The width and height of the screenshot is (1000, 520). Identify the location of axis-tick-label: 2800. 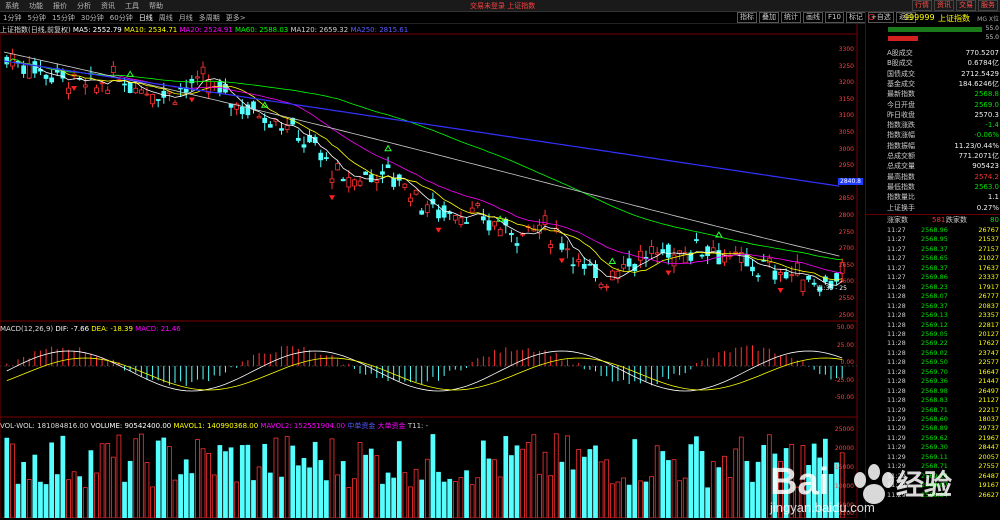
(846, 215).